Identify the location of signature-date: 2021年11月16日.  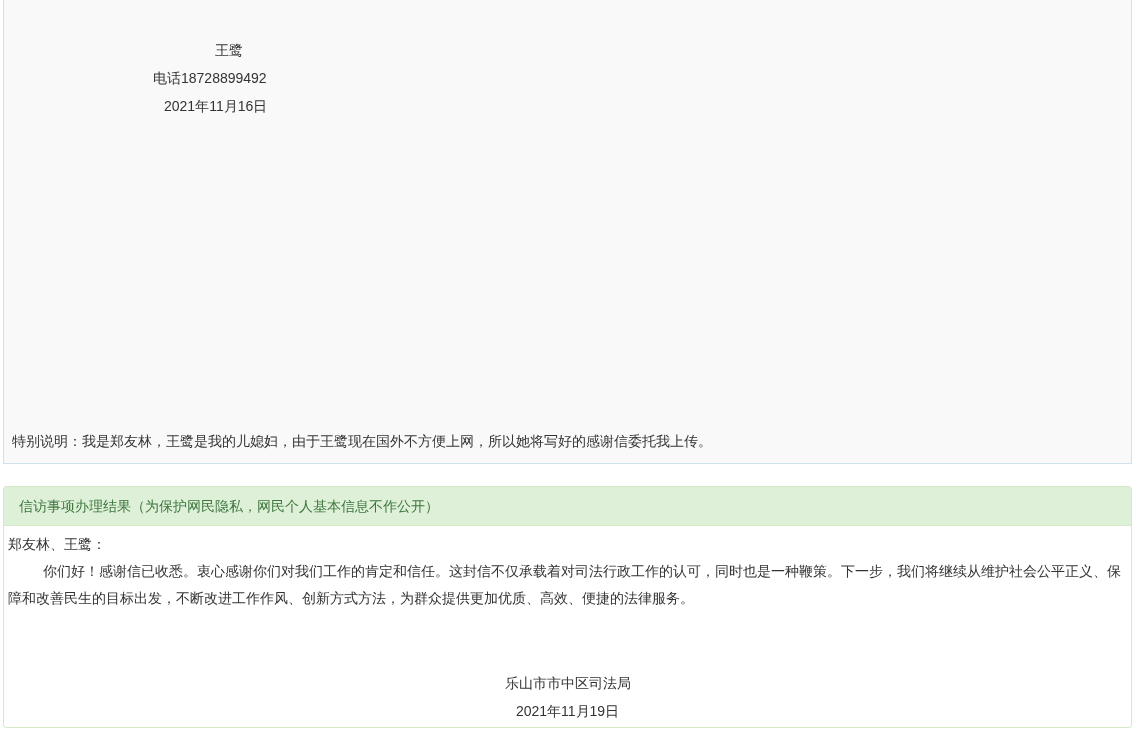
(216, 106).